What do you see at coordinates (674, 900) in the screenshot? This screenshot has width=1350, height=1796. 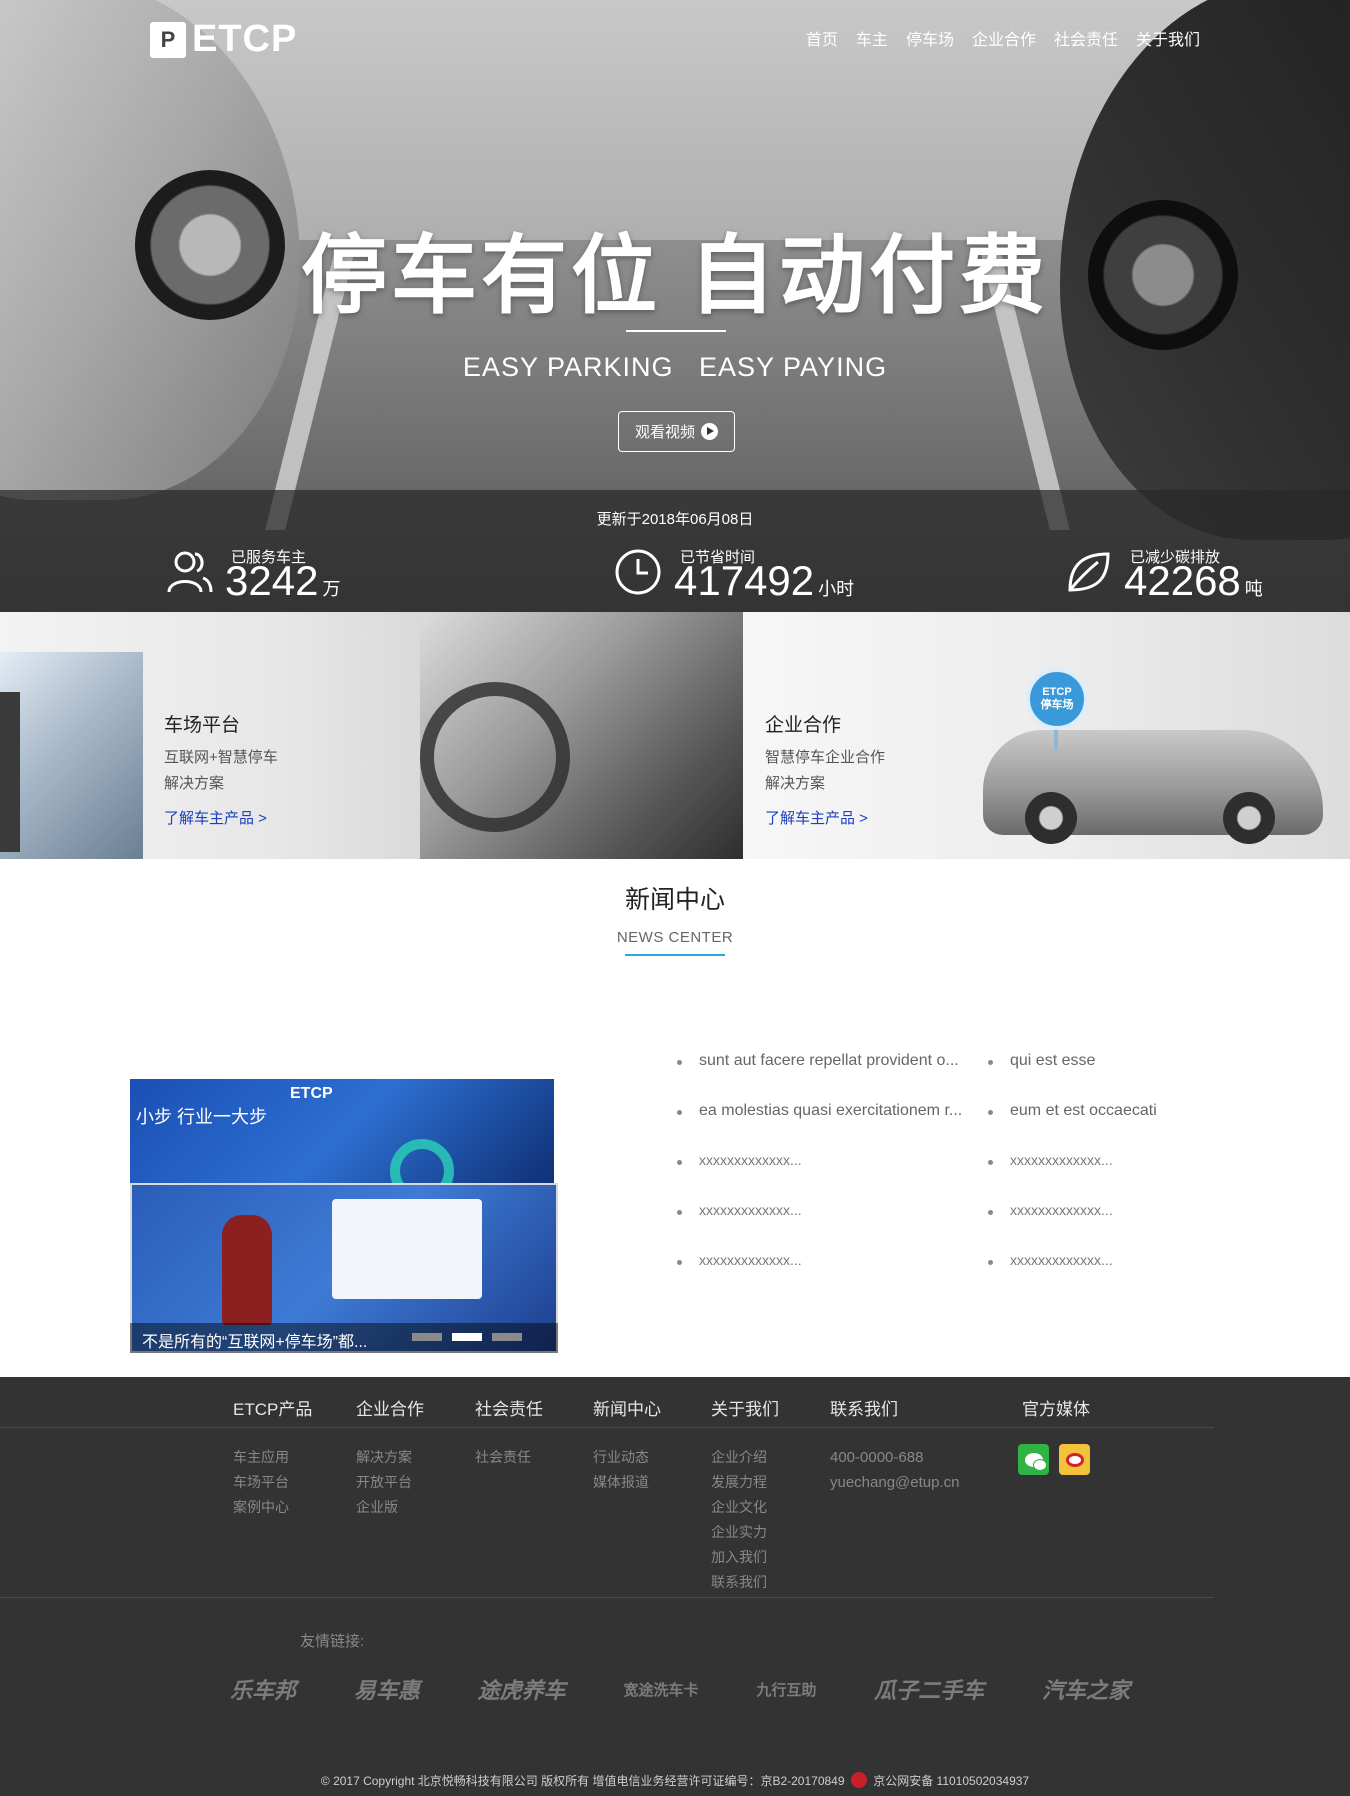 I see `news-title: 新闻中心` at bounding box center [674, 900].